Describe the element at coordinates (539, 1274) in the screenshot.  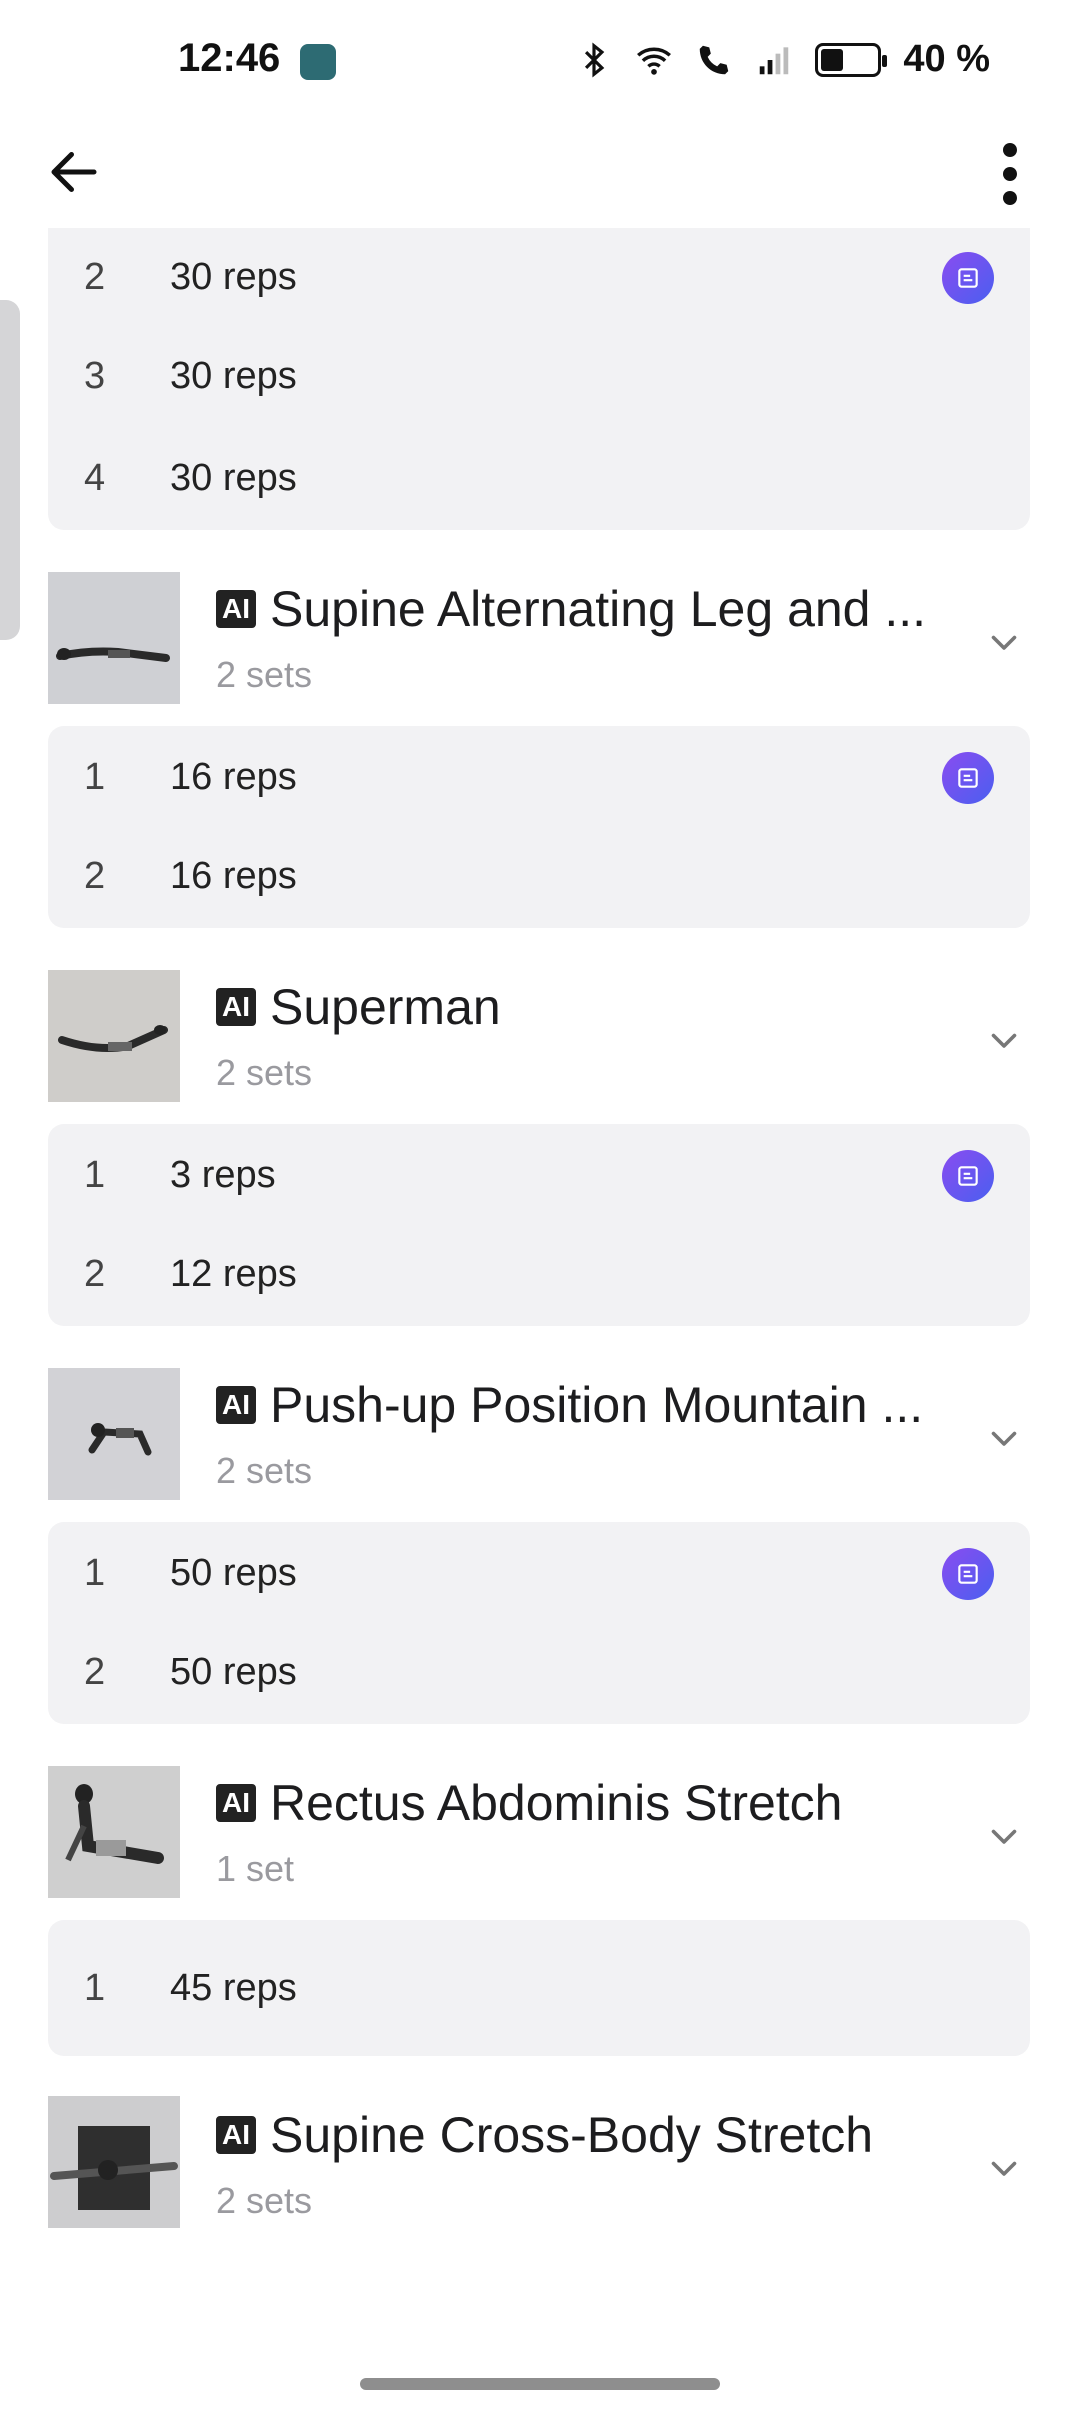
I see `set-row: 2 12 reps` at that location.